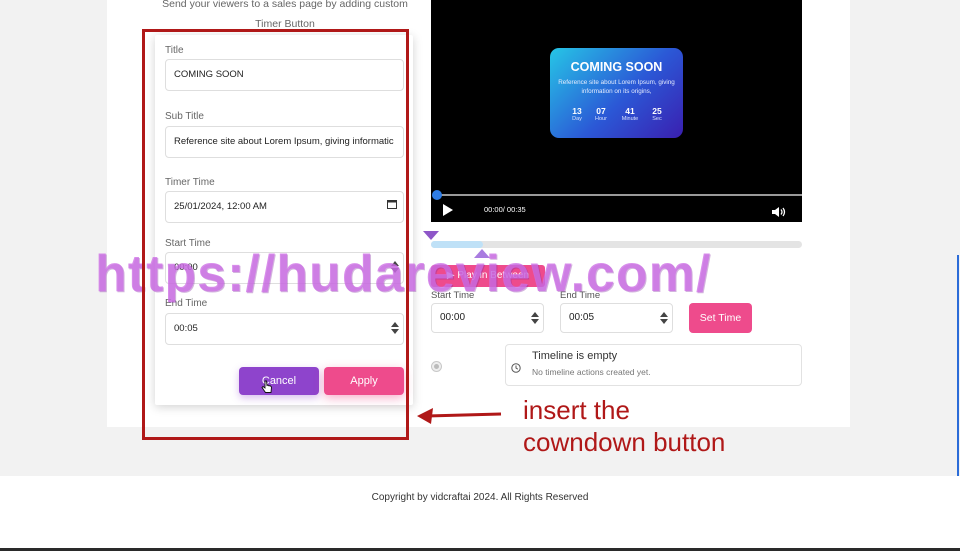 The image size is (960, 551). I want to click on volume-icon, so click(779, 211).